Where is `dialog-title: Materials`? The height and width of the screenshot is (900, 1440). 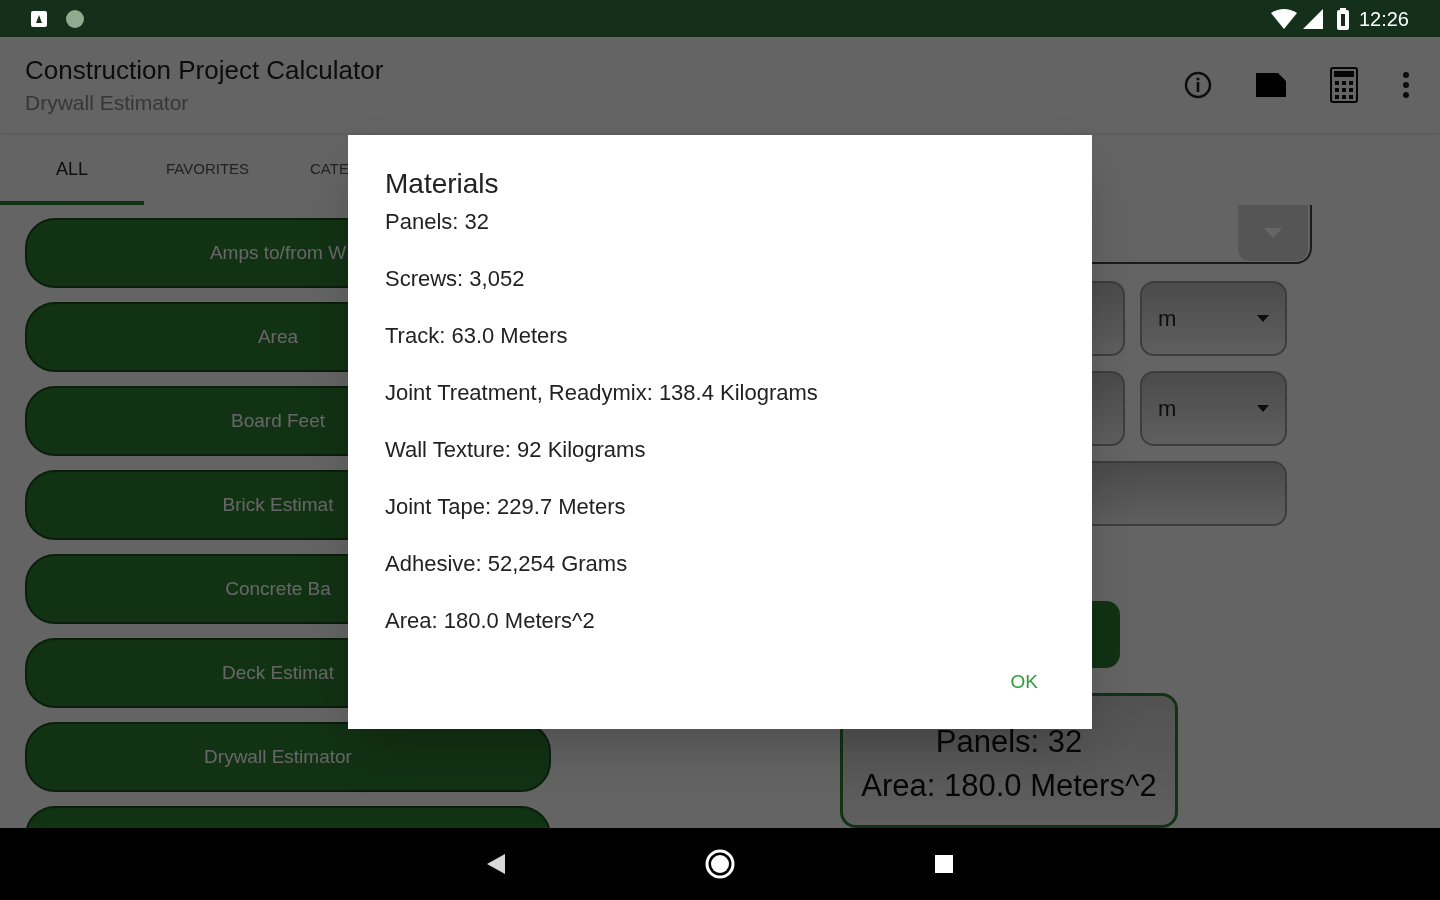
dialog-title: Materials is located at coordinates (442, 184).